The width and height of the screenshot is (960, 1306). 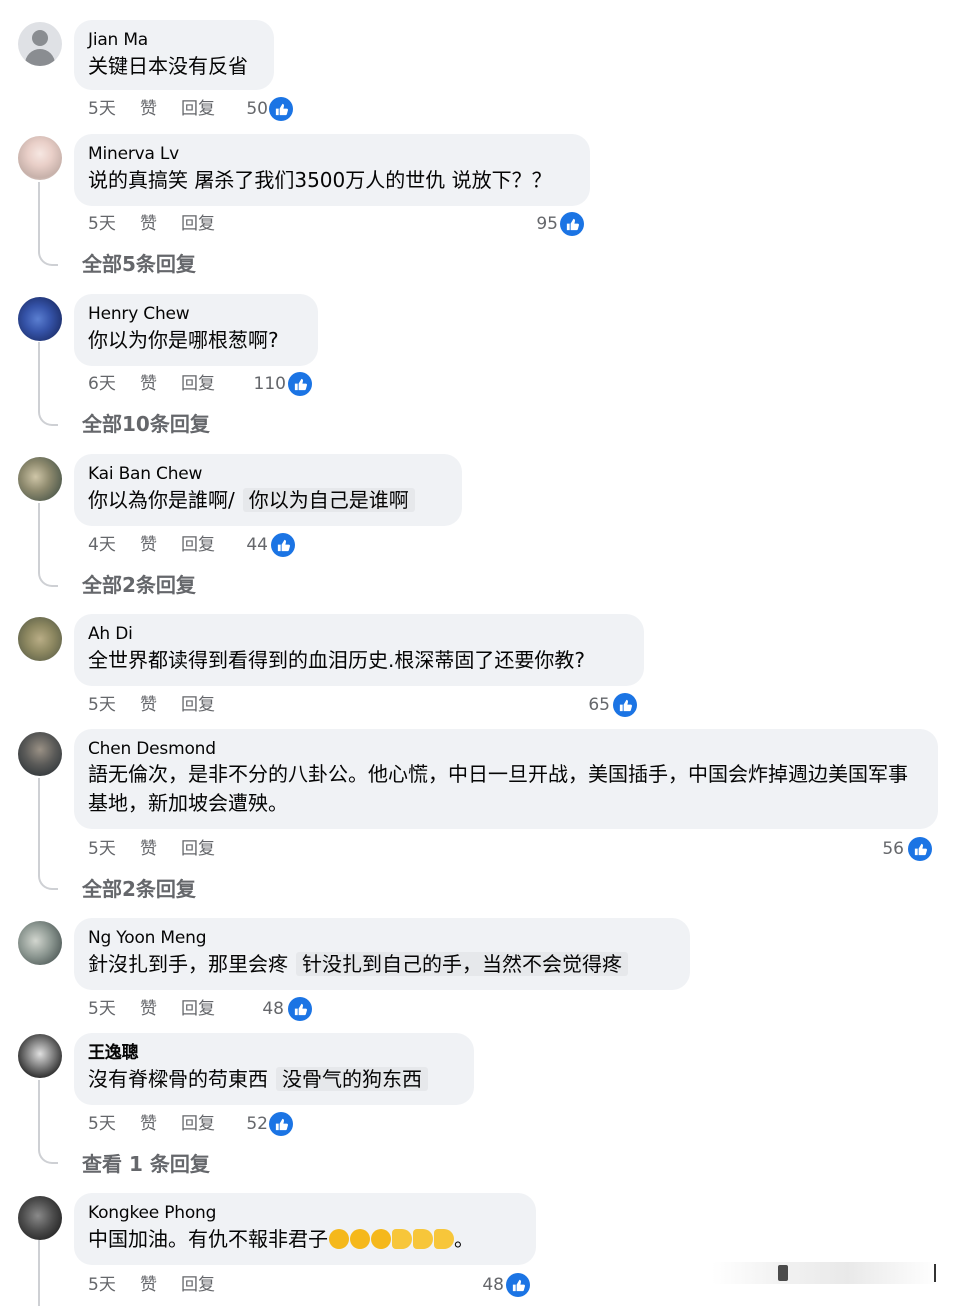 What do you see at coordinates (266, 384) in the screenshot?
I see `like-count: 110` at bounding box center [266, 384].